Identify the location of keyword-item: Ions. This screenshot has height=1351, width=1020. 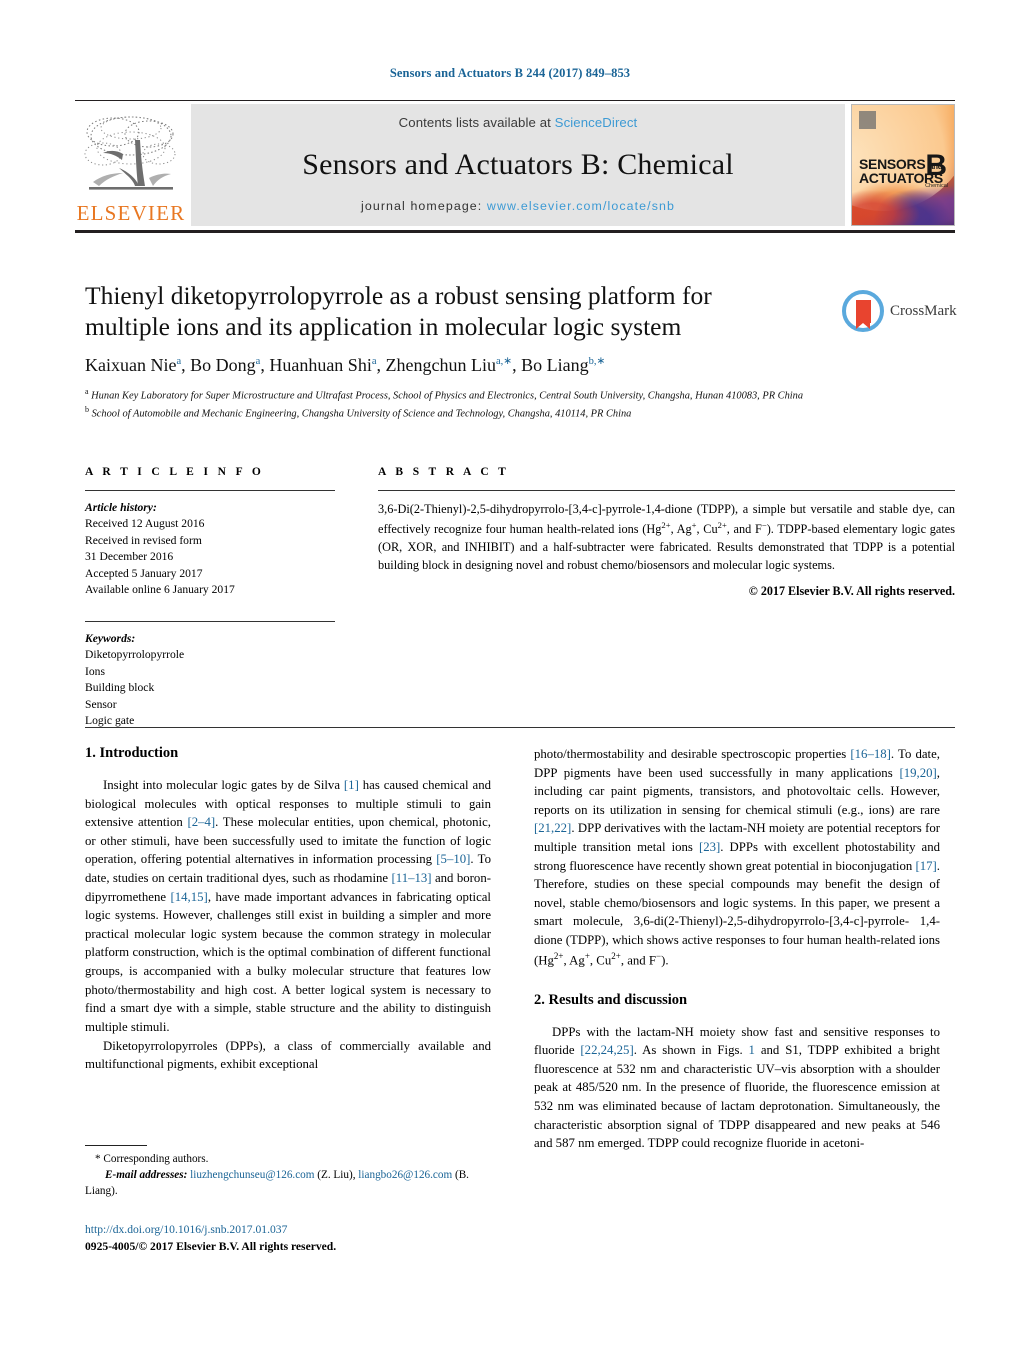
(95, 671).